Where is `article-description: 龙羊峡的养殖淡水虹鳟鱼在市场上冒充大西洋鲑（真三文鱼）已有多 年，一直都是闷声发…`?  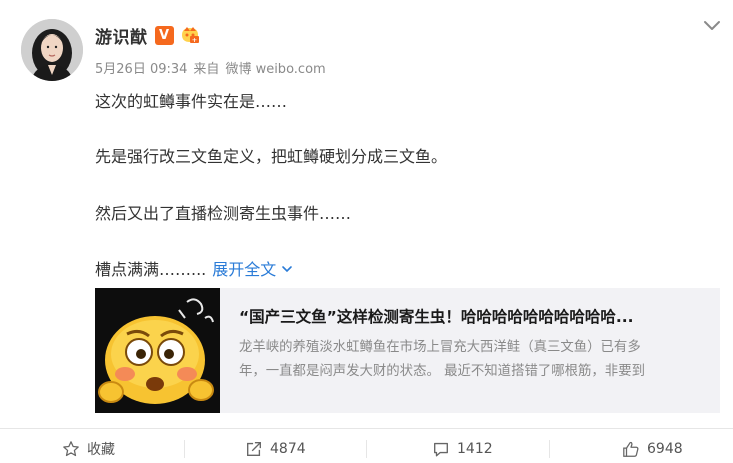
article-description: 龙羊峡的养殖淡水虹鳟鱼在市场上冒充大西洋鲑（真三文鱼）已有多 年，一直都是闷声发… is located at coordinates (470, 360).